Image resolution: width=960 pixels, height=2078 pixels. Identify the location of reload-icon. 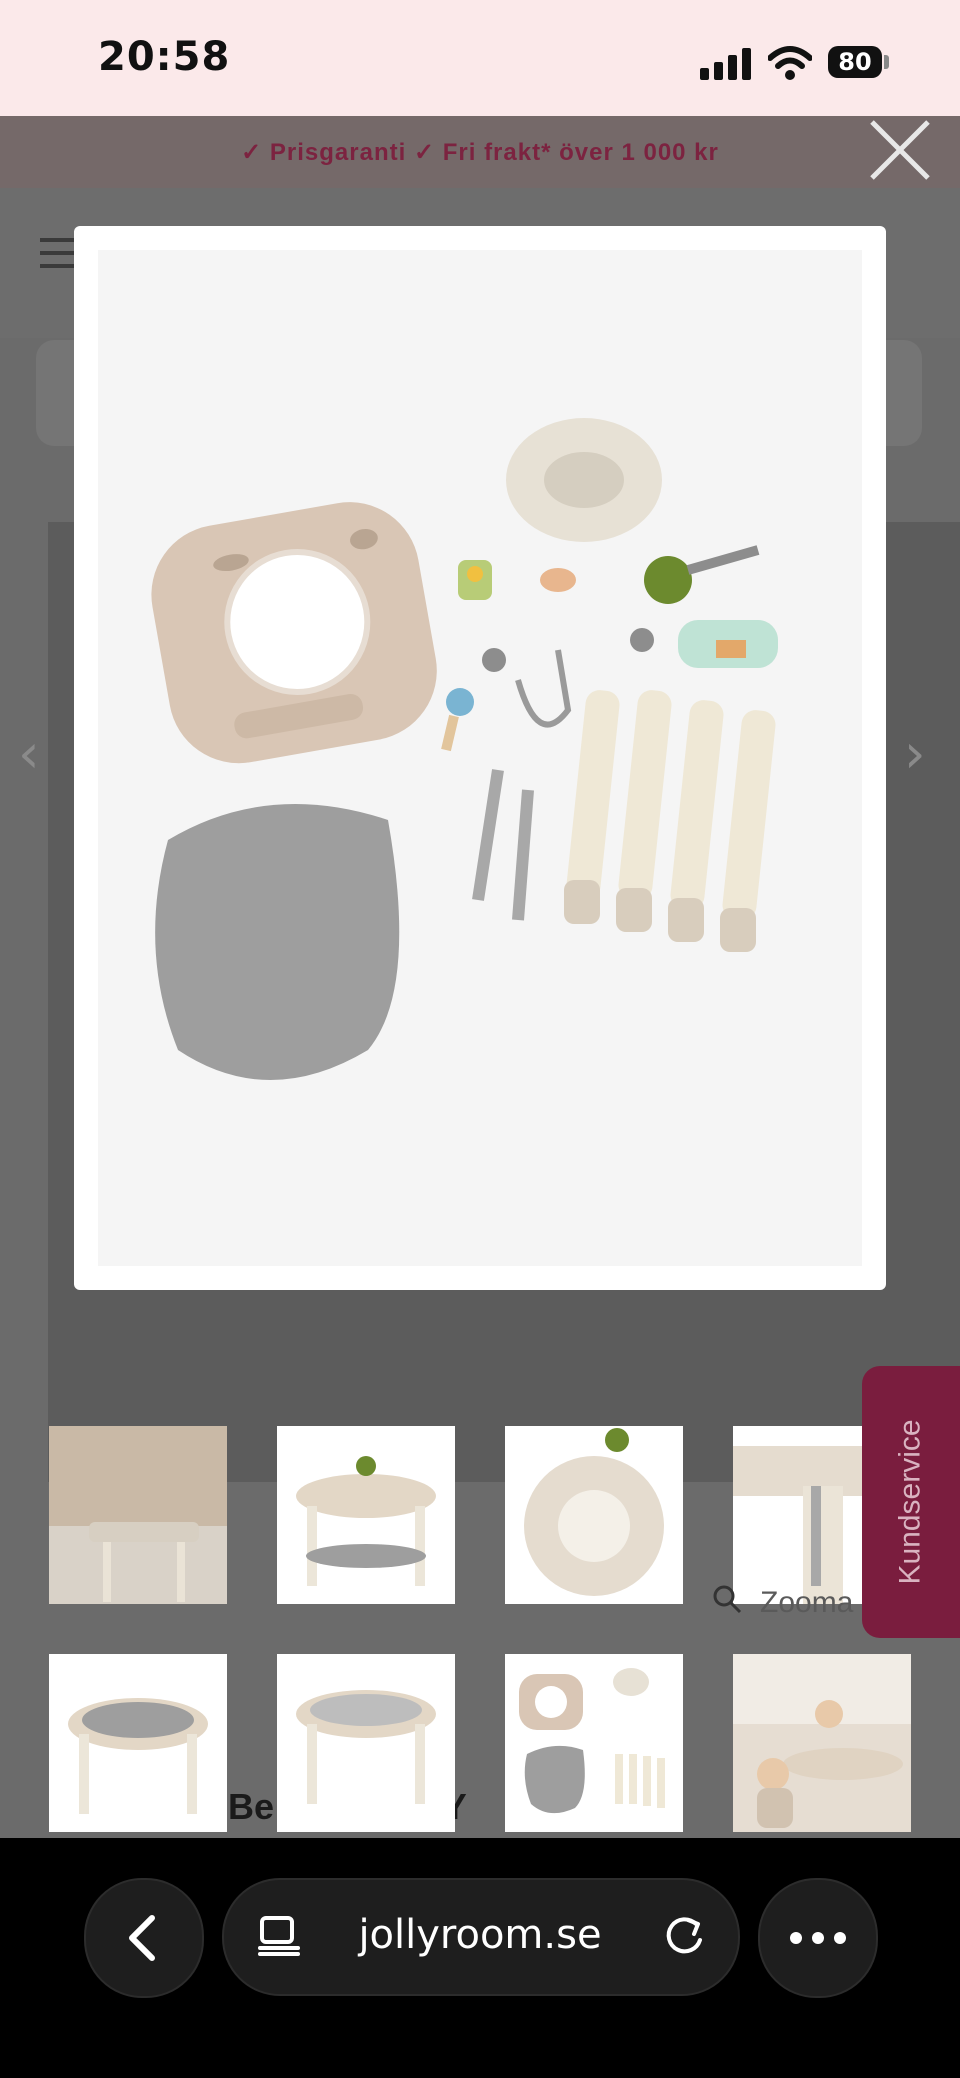
(684, 1936).